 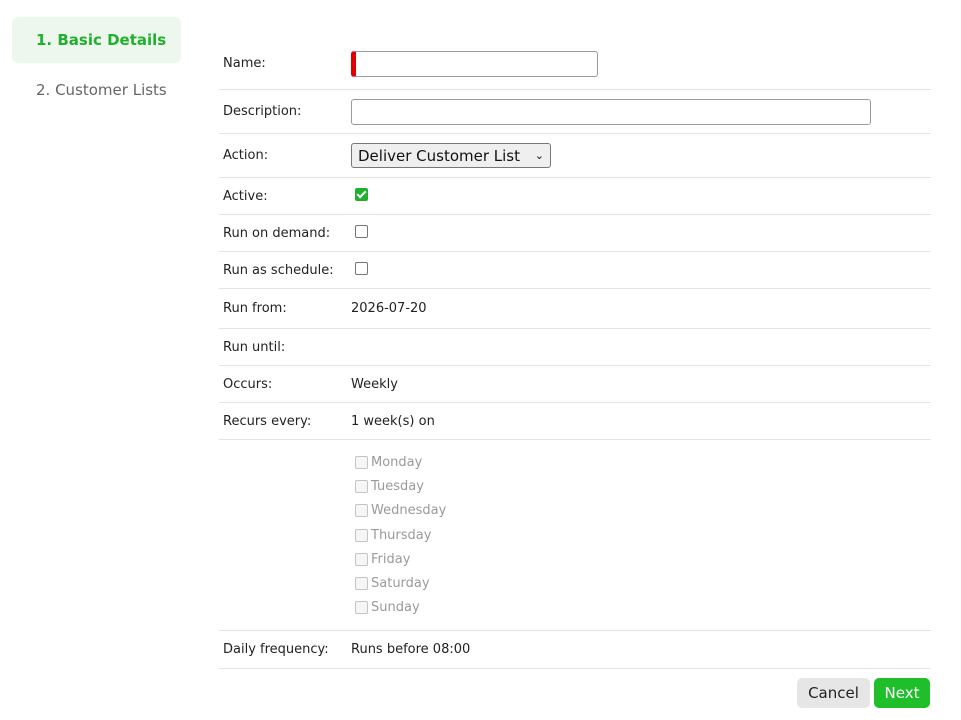 I want to click on weekday-monday: Monday, so click(x=641, y=462).